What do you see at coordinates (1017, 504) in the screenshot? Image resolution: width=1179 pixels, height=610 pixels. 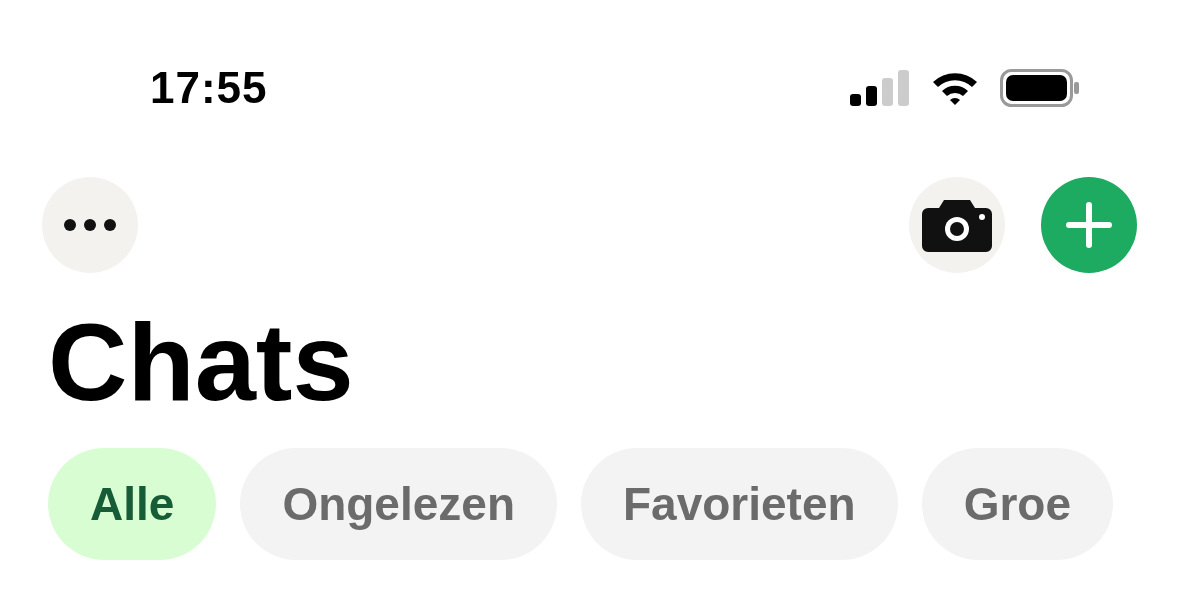 I see `filter-tab: Groe` at bounding box center [1017, 504].